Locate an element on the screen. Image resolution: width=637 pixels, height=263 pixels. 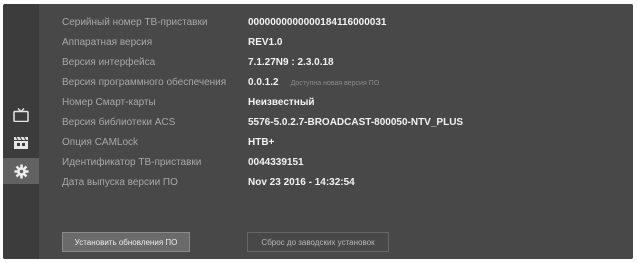
info-value-acs: 5576-5.0.2.7-BROADCAST-800050-NTV_PLUS is located at coordinates (356, 122).